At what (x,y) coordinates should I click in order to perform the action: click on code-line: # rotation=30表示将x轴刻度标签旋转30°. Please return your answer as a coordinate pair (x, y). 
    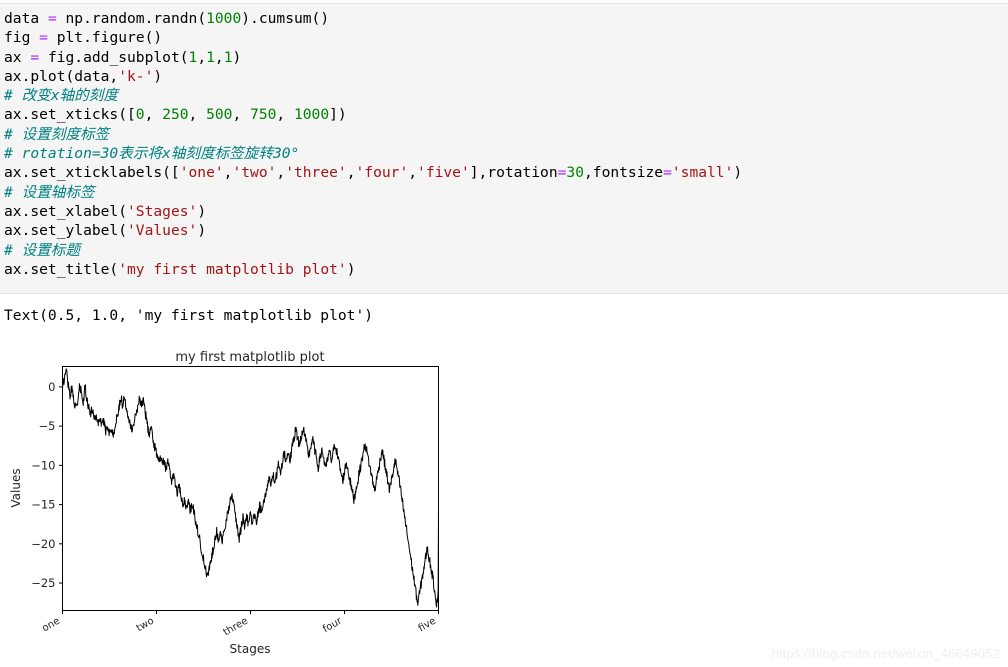
    Looking at the image, I should click on (506, 153).